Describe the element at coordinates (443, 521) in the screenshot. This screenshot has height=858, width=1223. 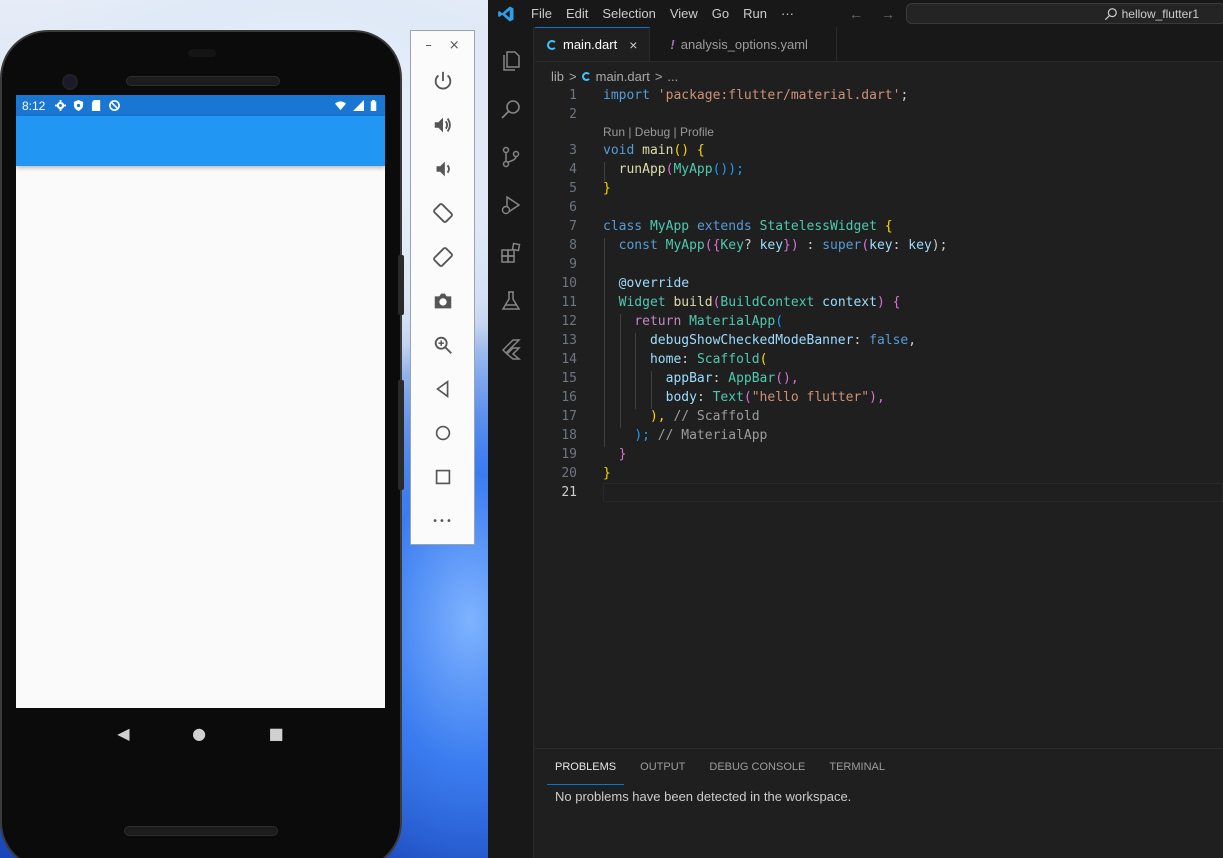
I see `more-options-button: •••` at that location.